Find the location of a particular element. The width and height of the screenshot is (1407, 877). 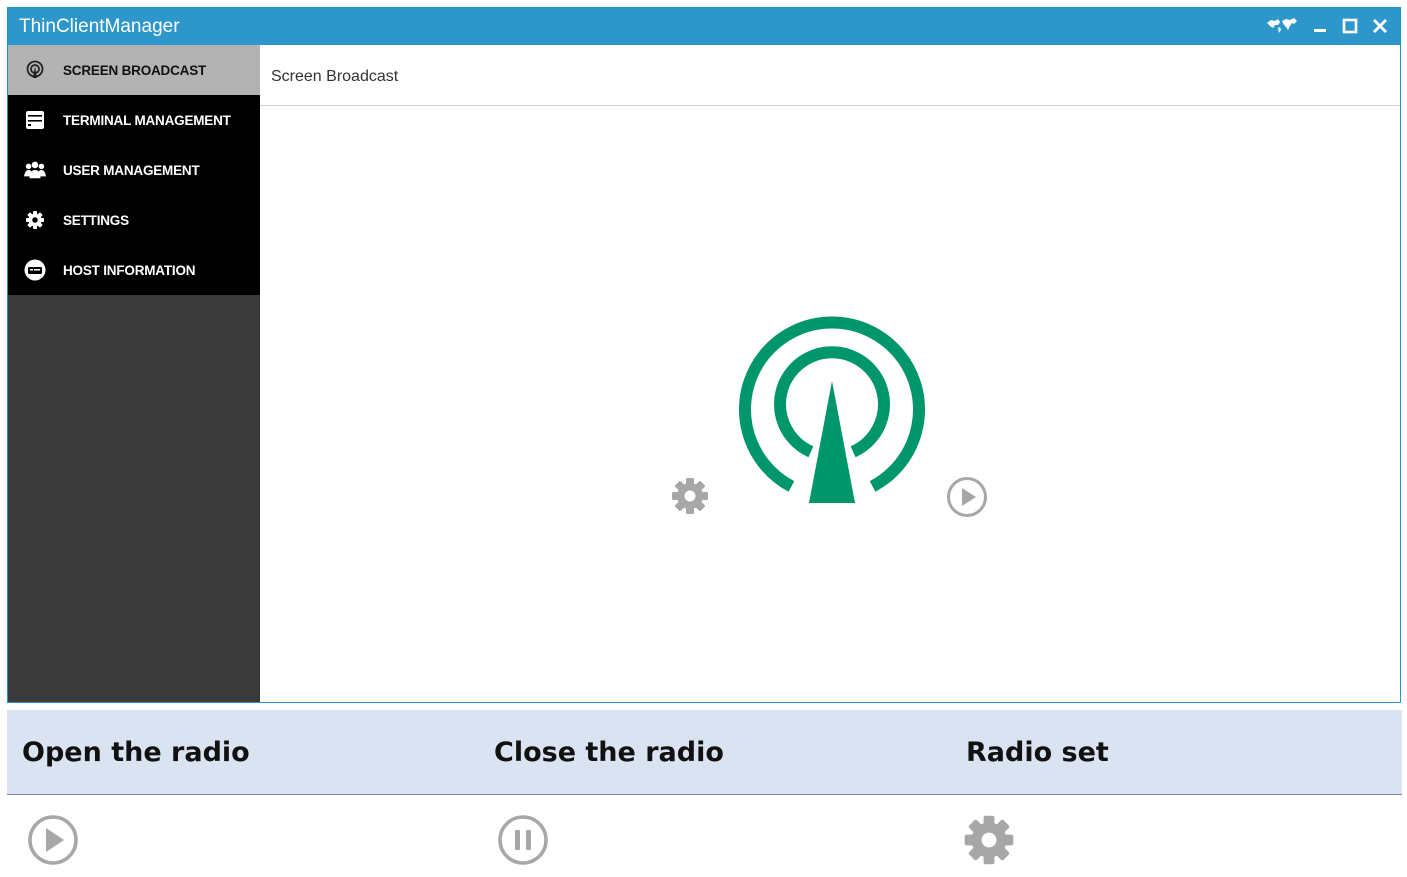

sidebar-item-user-management: USER MANAGEMENT is located at coordinates (134, 170).